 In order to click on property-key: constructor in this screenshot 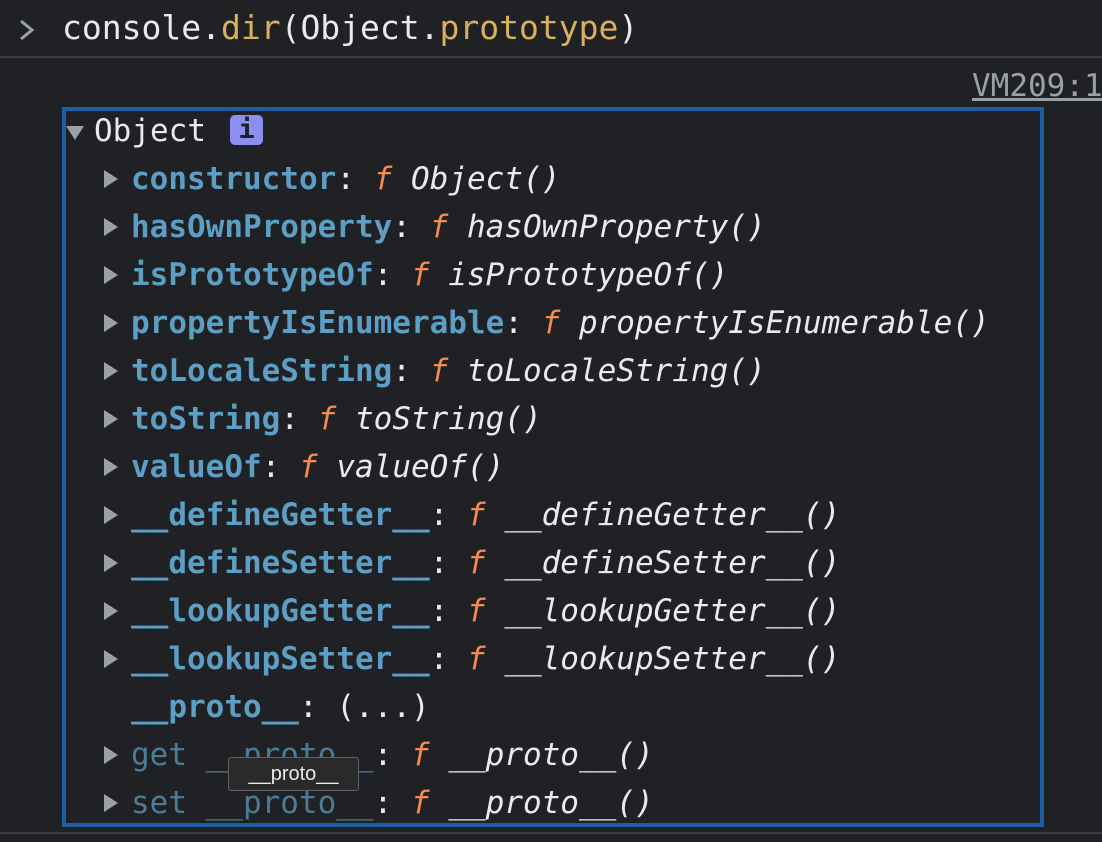, I will do `click(234, 179)`.